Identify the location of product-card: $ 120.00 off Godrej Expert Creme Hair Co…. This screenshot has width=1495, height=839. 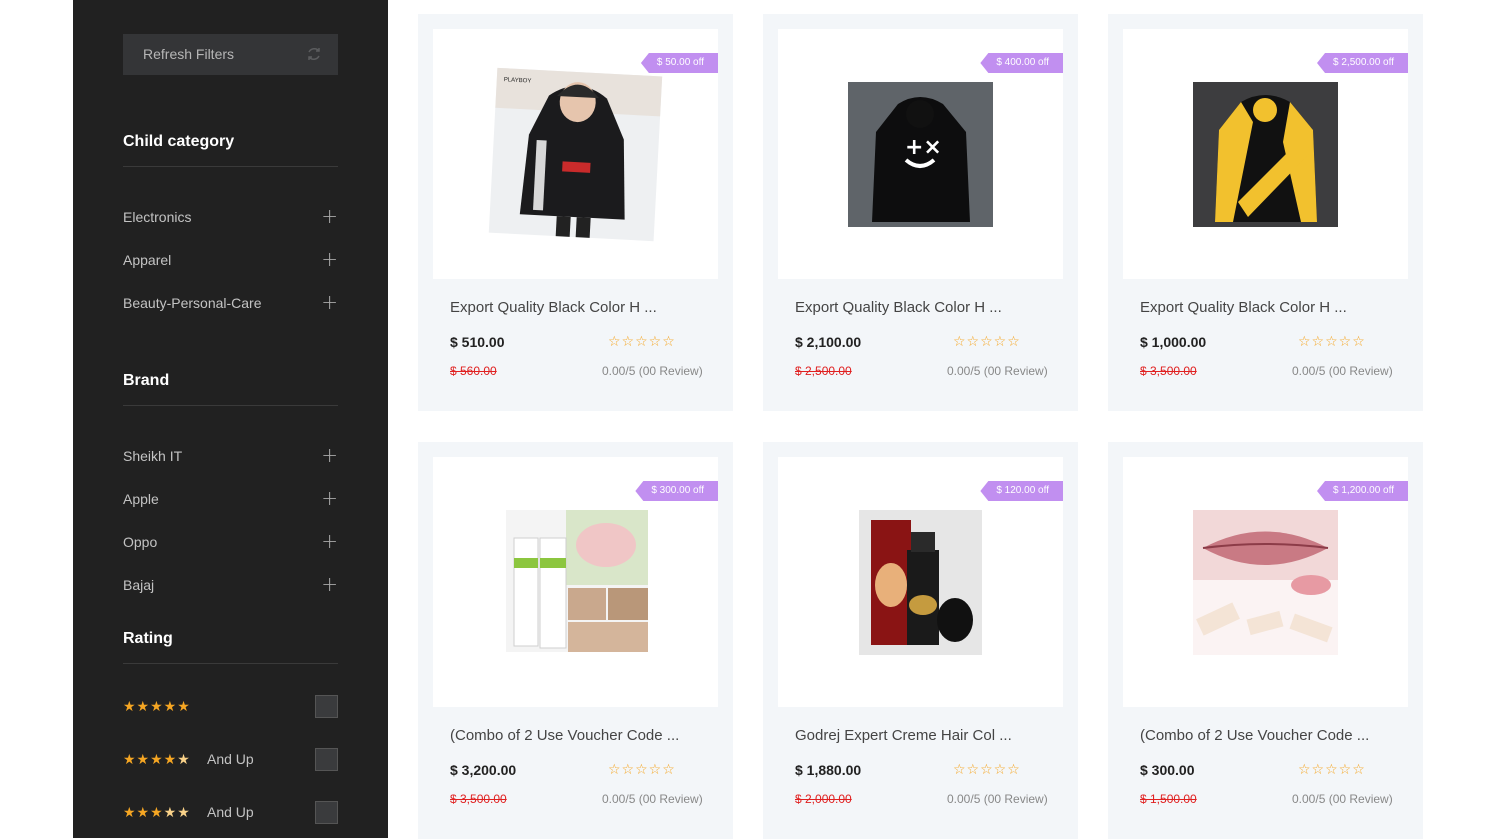
(920, 640).